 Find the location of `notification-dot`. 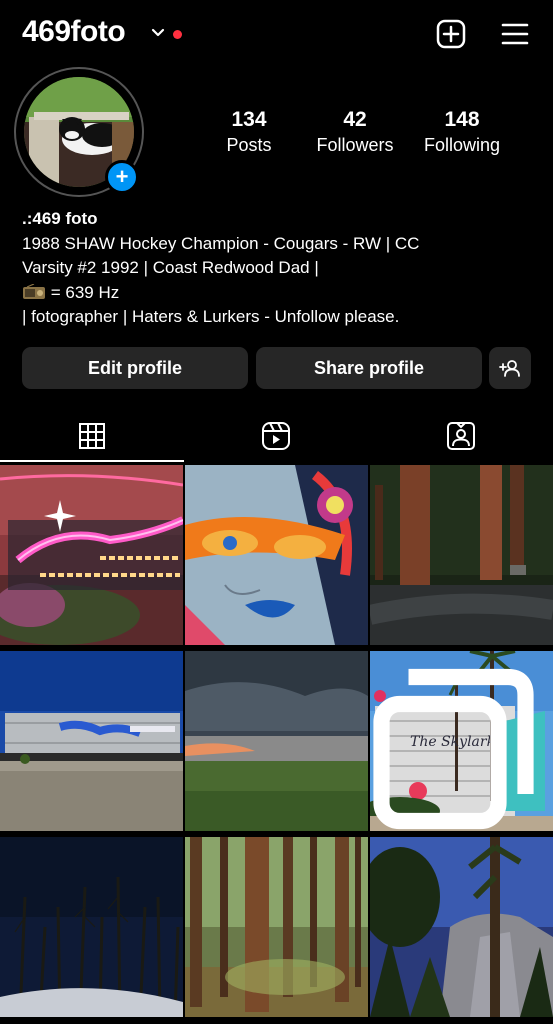

notification-dot is located at coordinates (177, 34).